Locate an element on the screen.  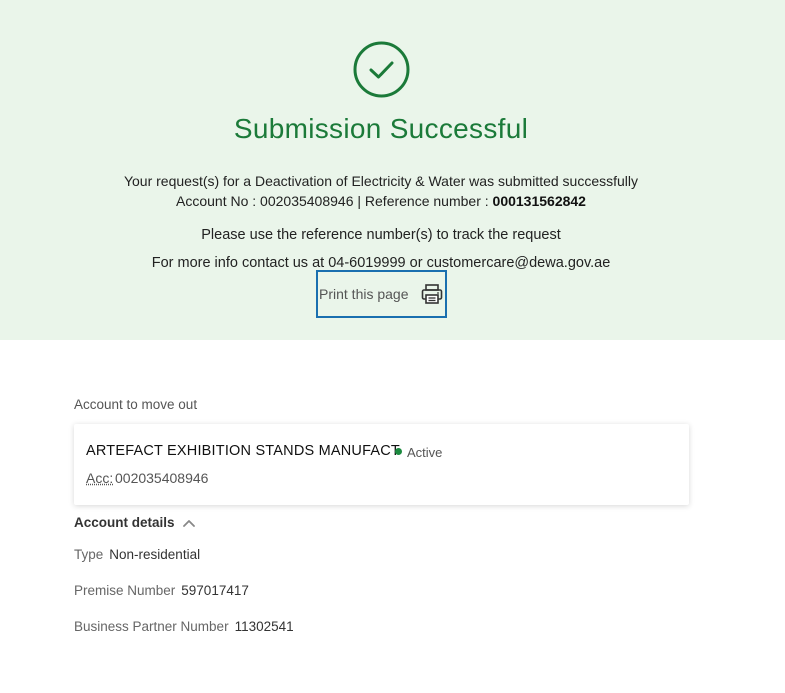
account-details-toggle: Account details is located at coordinates (134, 522).